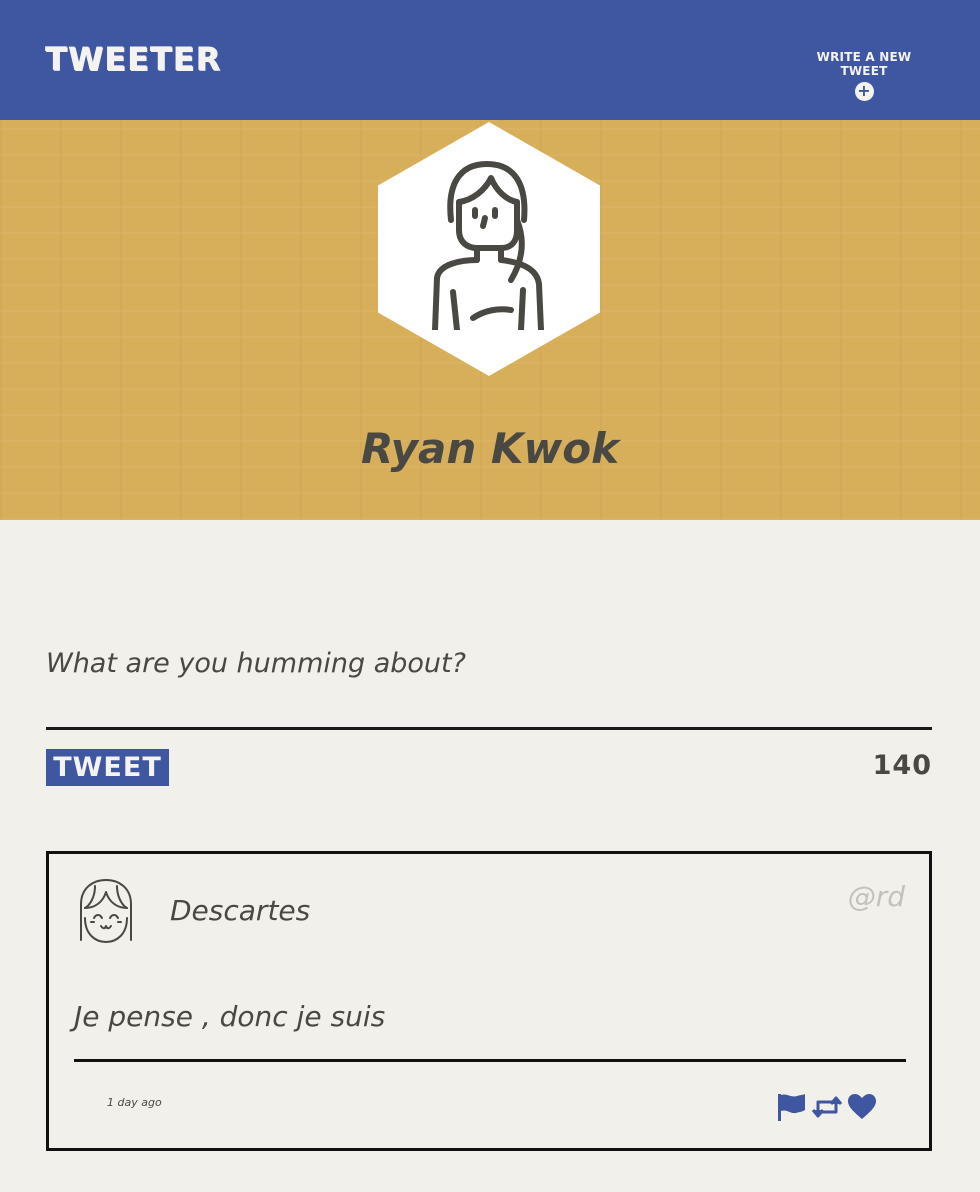 The height and width of the screenshot is (1192, 980). I want to click on plus-circle-icon: +, so click(864, 91).